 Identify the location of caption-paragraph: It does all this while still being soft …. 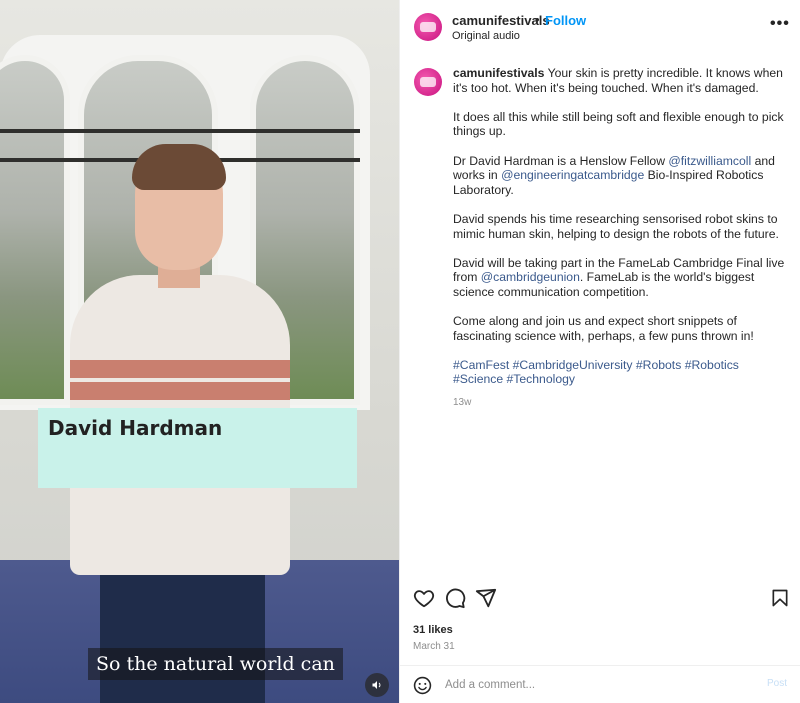
(618, 124).